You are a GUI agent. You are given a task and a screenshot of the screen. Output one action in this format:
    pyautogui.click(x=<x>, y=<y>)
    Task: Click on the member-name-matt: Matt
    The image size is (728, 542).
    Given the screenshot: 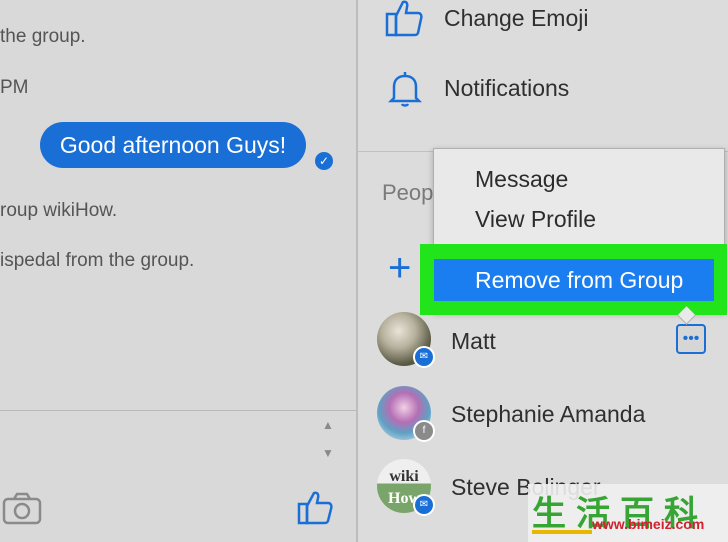 What is the action you would take?
    pyautogui.click(x=473, y=341)
    